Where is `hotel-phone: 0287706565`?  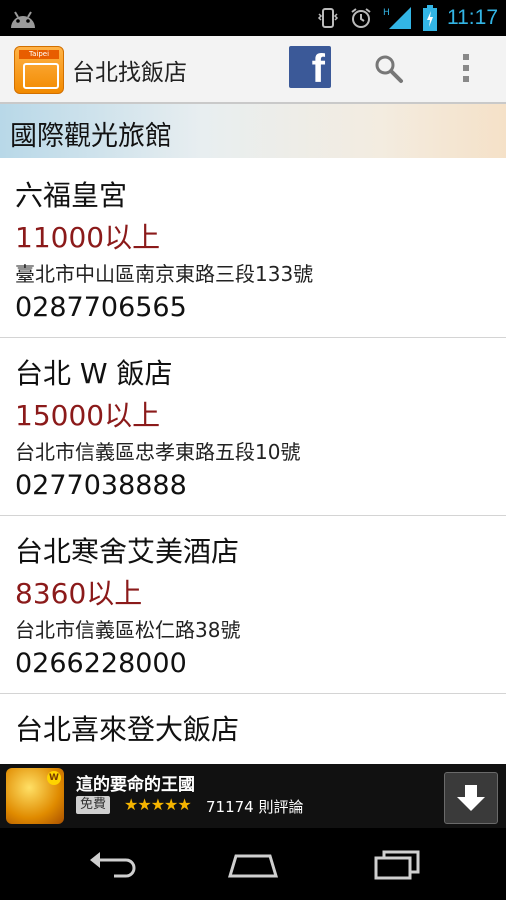
hotel-phone: 0287706565 is located at coordinates (101, 307).